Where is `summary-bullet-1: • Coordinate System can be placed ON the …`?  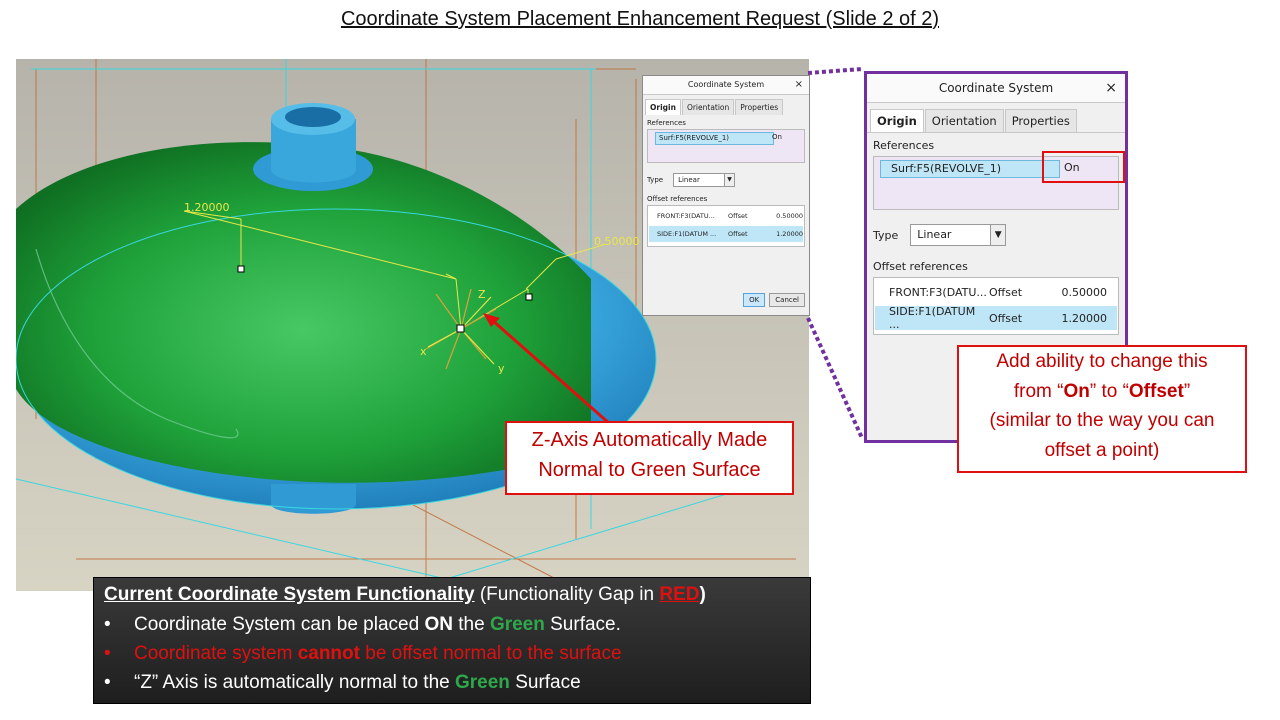 summary-bullet-1: • Coordinate System can be placed ON the … is located at coordinates (362, 624).